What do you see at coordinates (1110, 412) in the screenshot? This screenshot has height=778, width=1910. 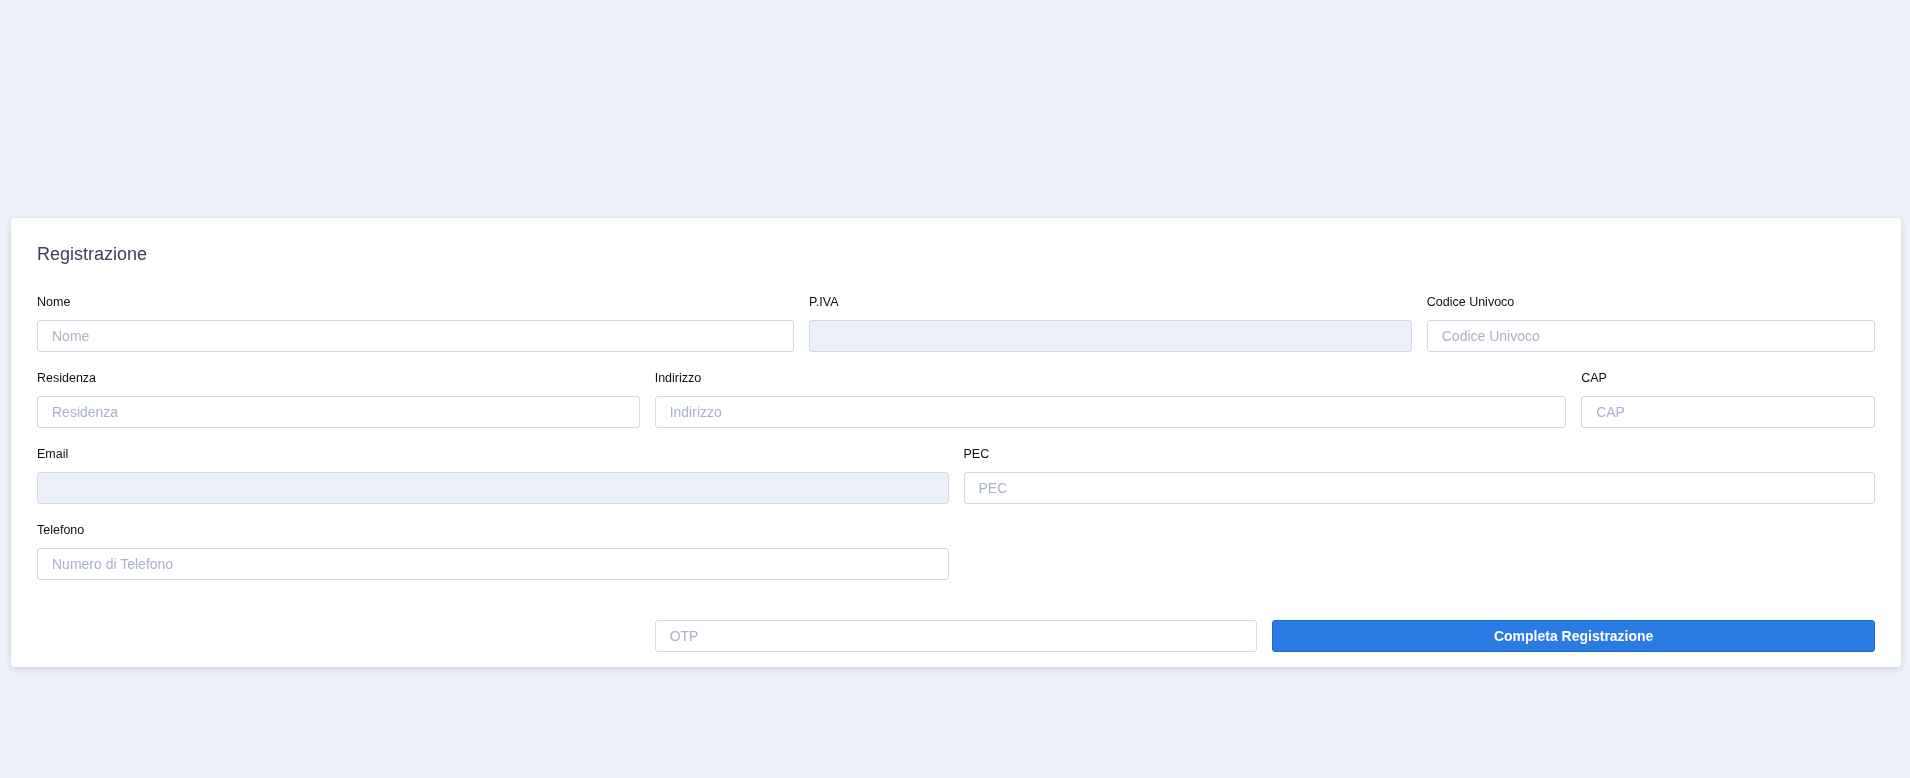 I see `input-field: Indirizzo` at bounding box center [1110, 412].